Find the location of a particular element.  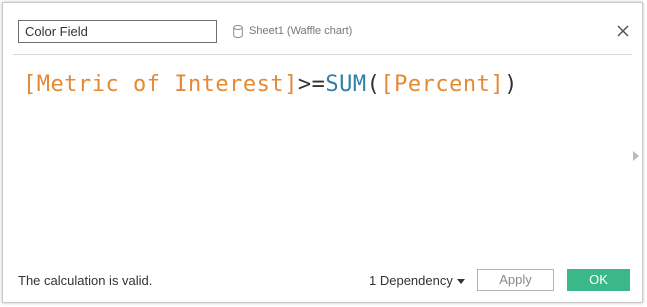

formula-field-token: [Percent] is located at coordinates (442, 84).